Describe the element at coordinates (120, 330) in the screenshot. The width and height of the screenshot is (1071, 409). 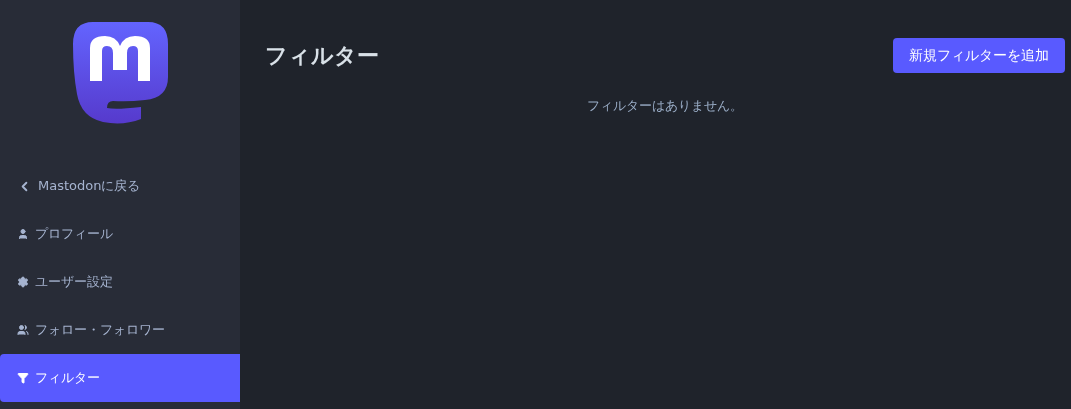
I see `nav-item: フォロー・フォロワー` at that location.